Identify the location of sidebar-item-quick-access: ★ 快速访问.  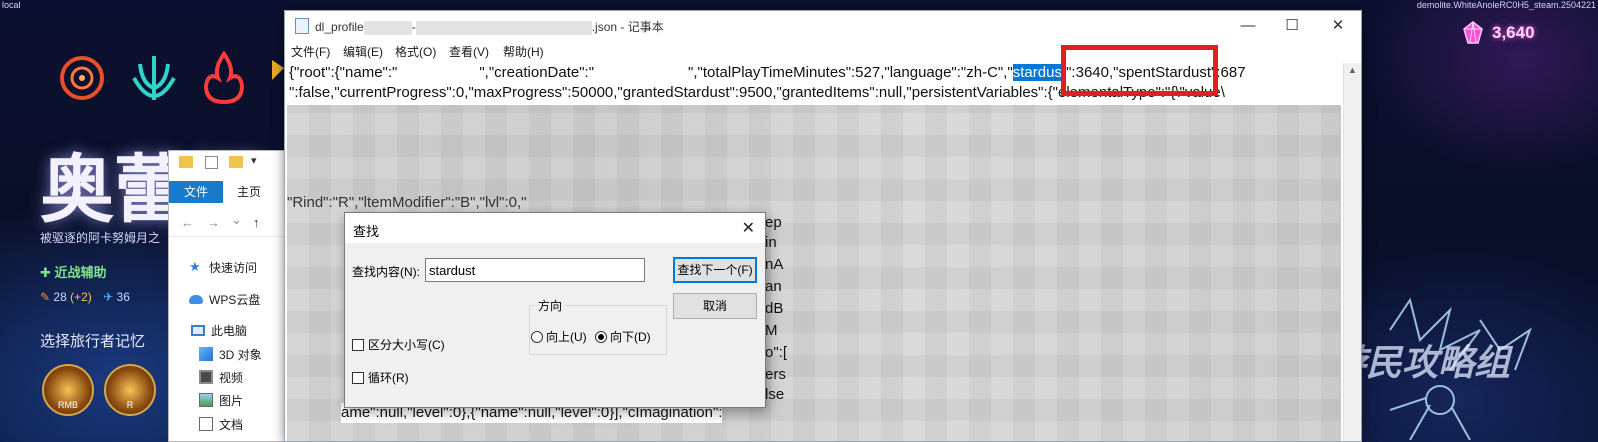
(223, 267).